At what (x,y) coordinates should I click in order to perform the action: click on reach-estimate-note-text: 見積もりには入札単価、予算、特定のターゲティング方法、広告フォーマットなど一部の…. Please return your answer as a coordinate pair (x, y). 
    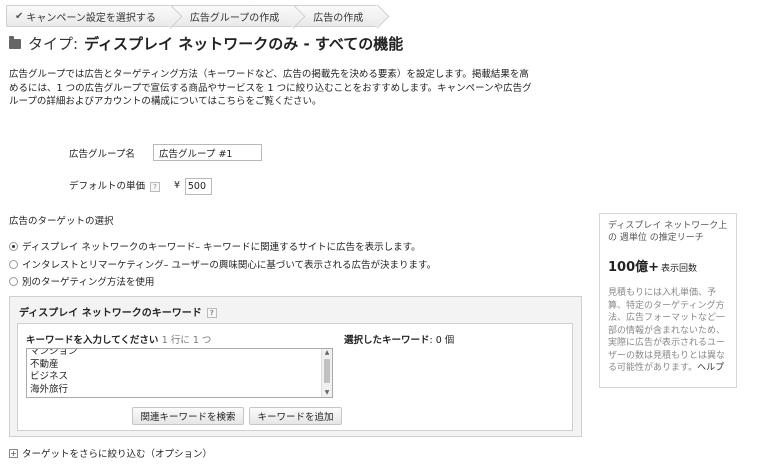
    Looking at the image, I should click on (667, 330).